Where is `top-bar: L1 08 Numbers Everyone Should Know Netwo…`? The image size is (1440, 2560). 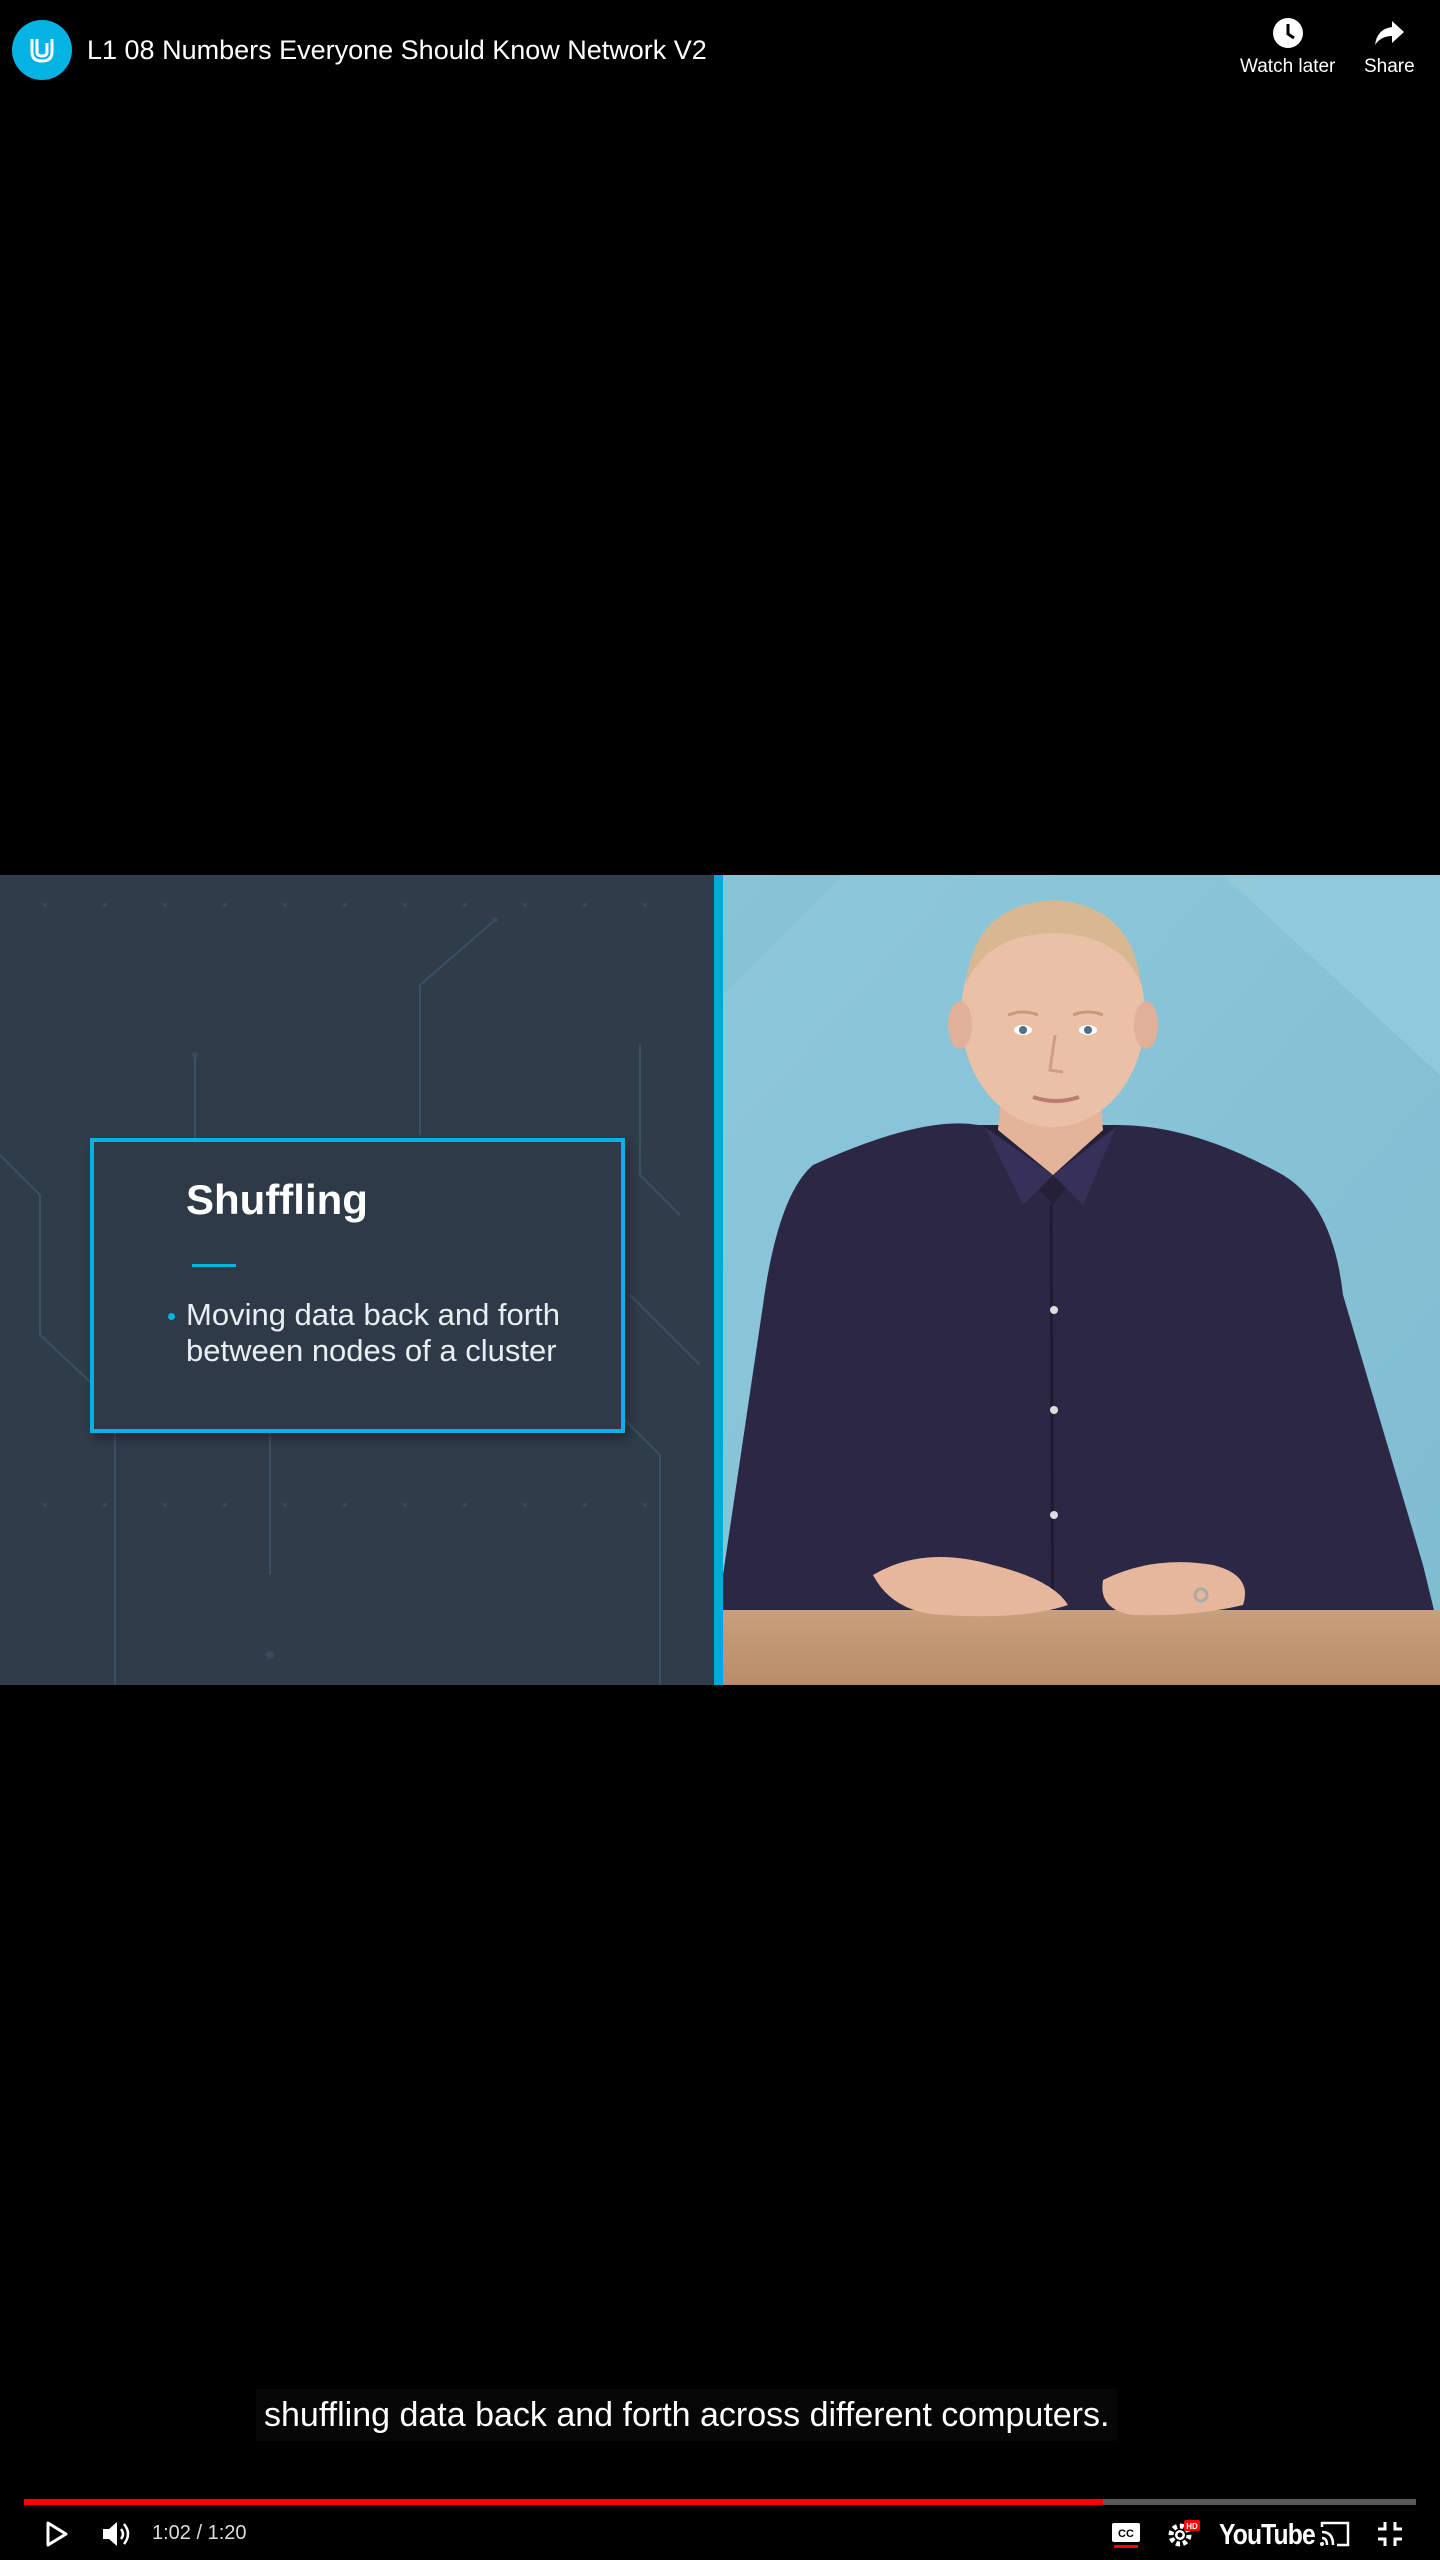
top-bar: L1 08 Numbers Everyone Should Know Netwo… is located at coordinates (720, 55).